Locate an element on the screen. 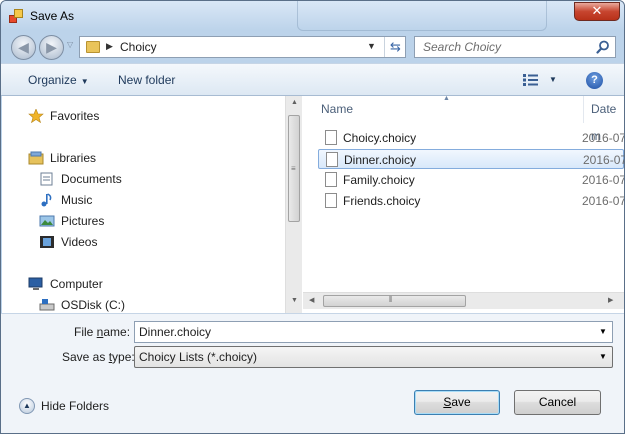 Image resolution: width=625 pixels, height=434 pixels. address-dropdown-icon: ▼ is located at coordinates (371, 46).